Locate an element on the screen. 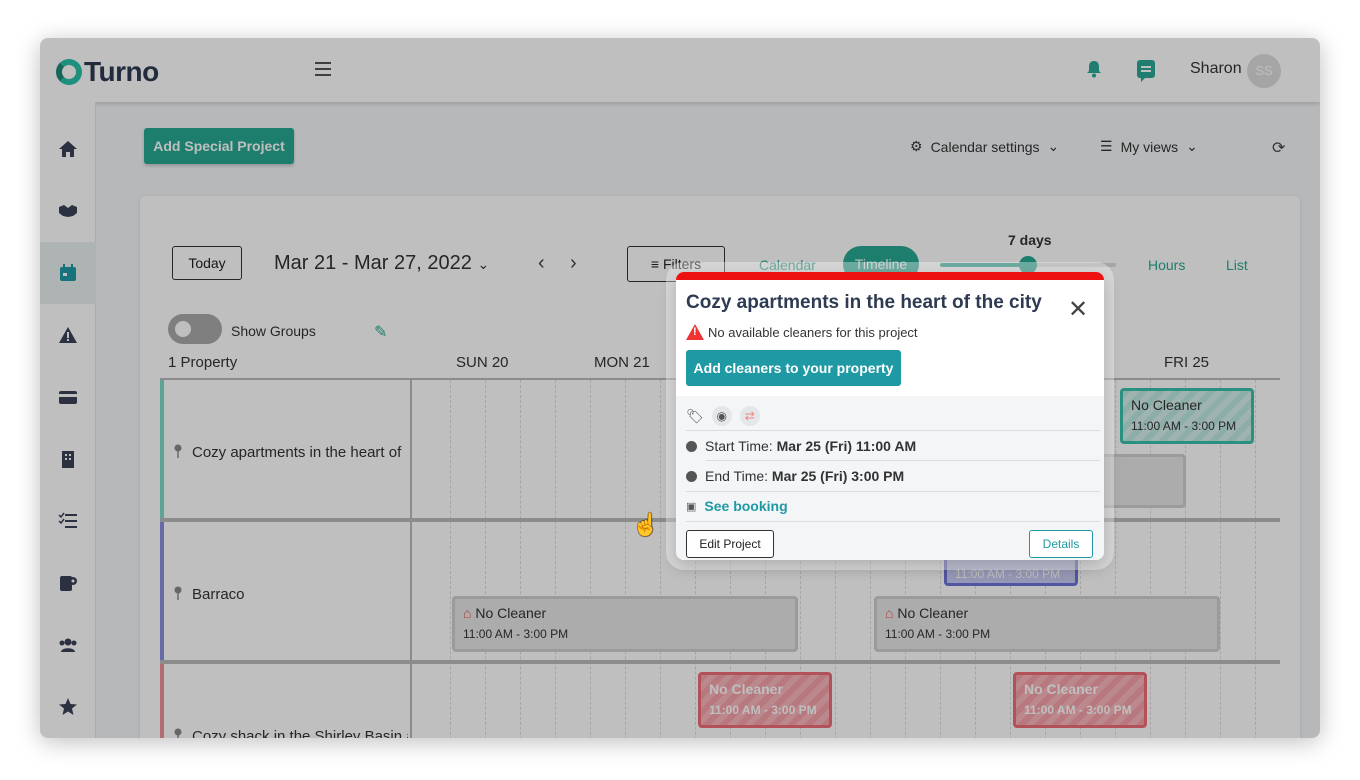  eye-icon: ◉ is located at coordinates (721, 416).